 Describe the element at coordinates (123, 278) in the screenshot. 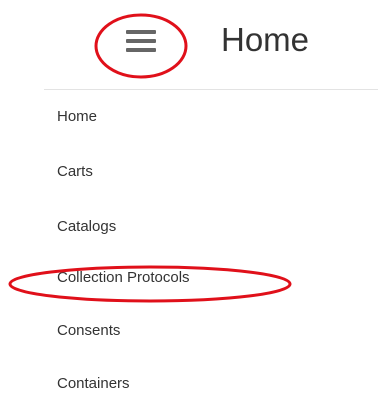

I see `sidebar-item-collection-protocols: Collection Protocols` at that location.